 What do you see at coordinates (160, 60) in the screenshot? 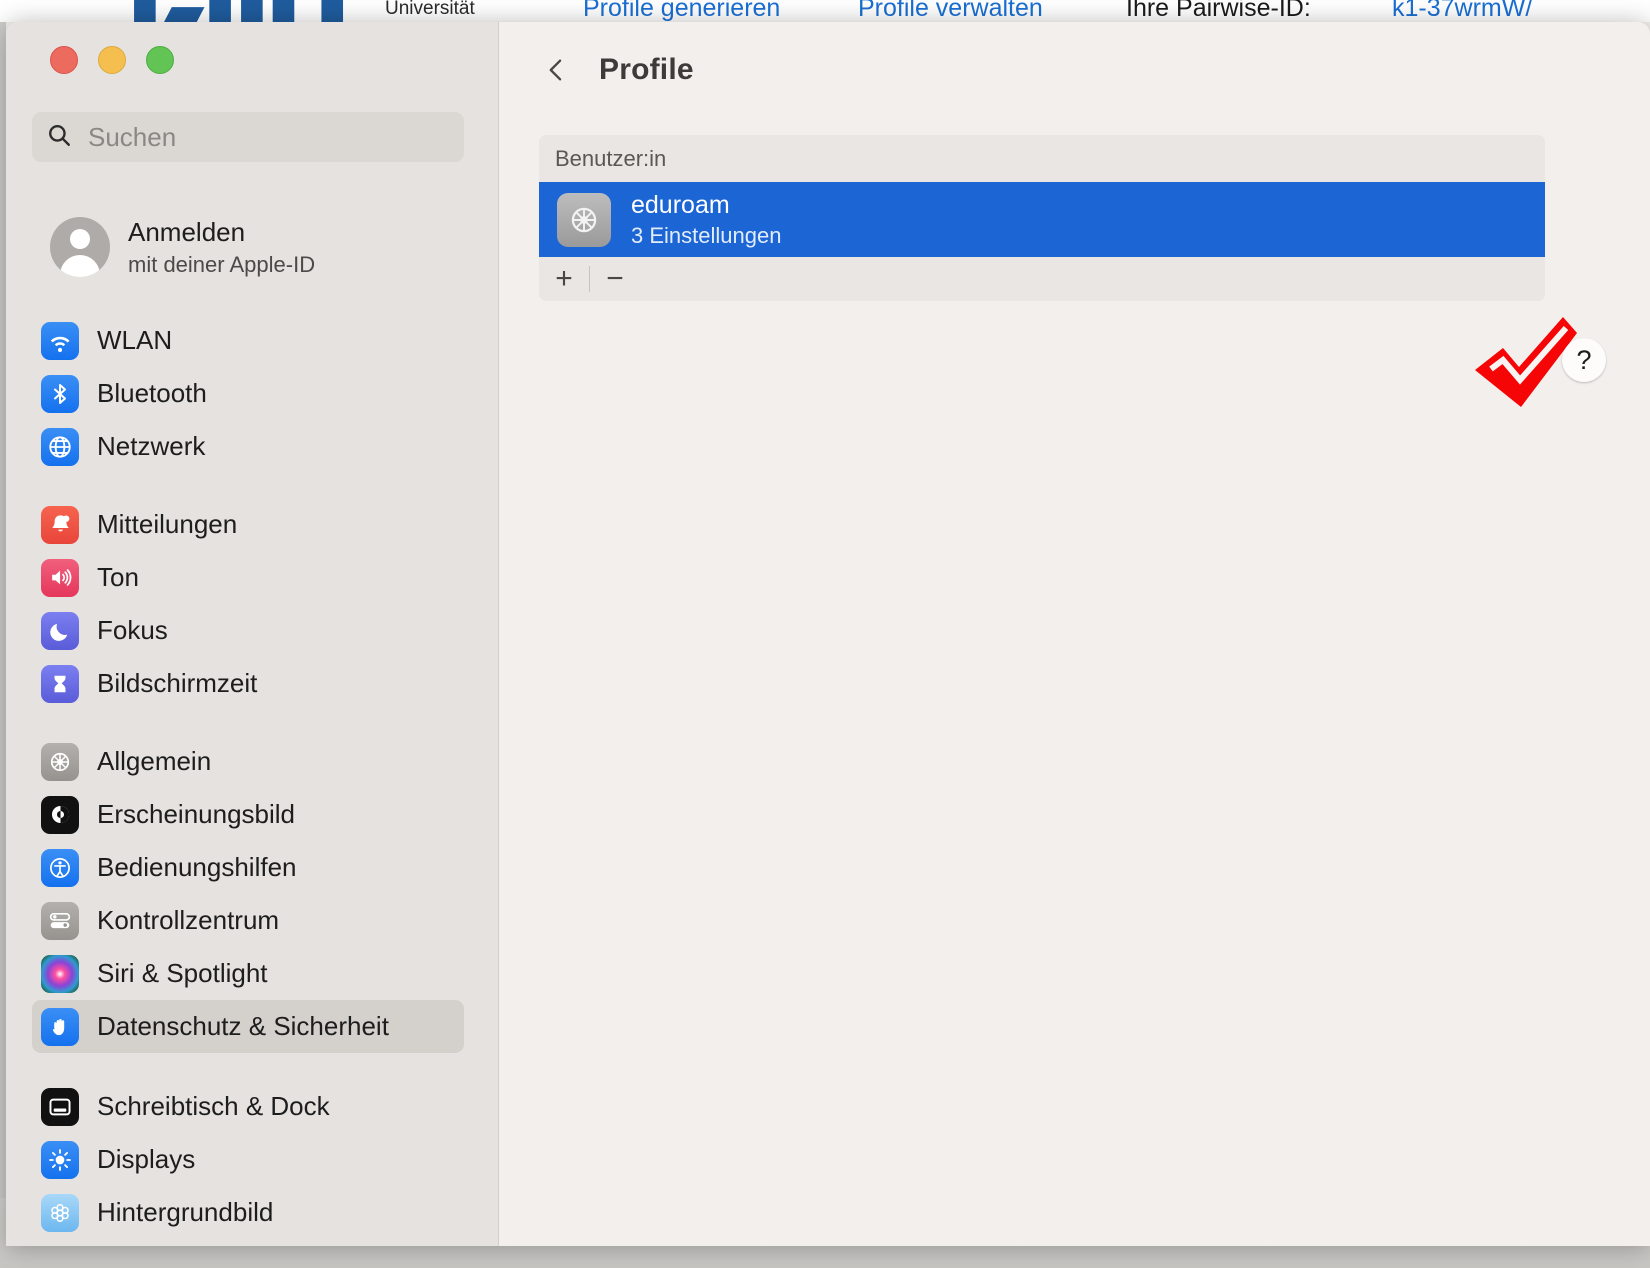
I see `maximize-window-button` at bounding box center [160, 60].